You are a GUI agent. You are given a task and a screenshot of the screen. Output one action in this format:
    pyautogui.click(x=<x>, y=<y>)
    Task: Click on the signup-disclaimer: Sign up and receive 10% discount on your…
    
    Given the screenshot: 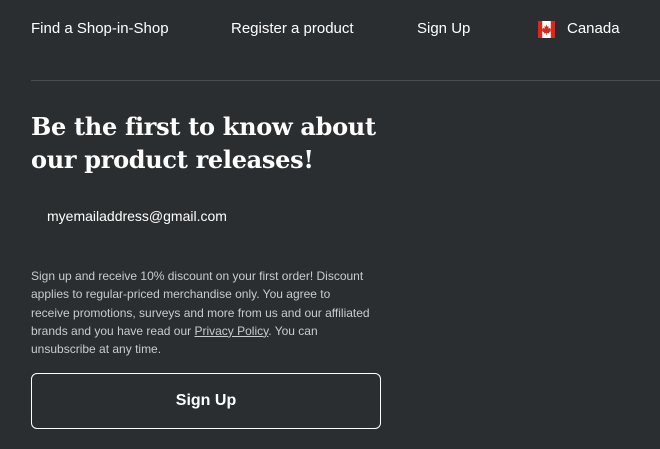 What is the action you would take?
    pyautogui.click(x=201, y=312)
    